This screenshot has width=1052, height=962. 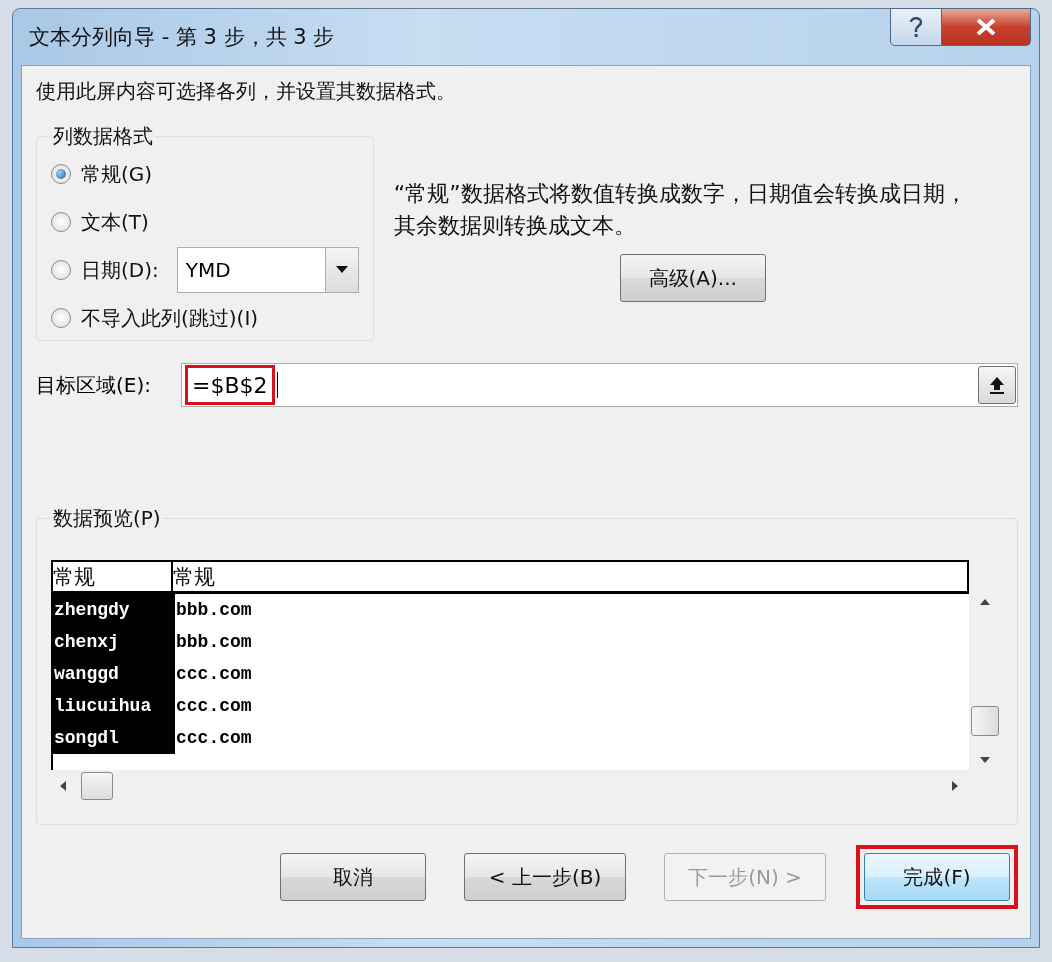 I want to click on instruction-text: 使用此屏内容可选择各列，并设置其数据格式。, so click(x=246, y=91).